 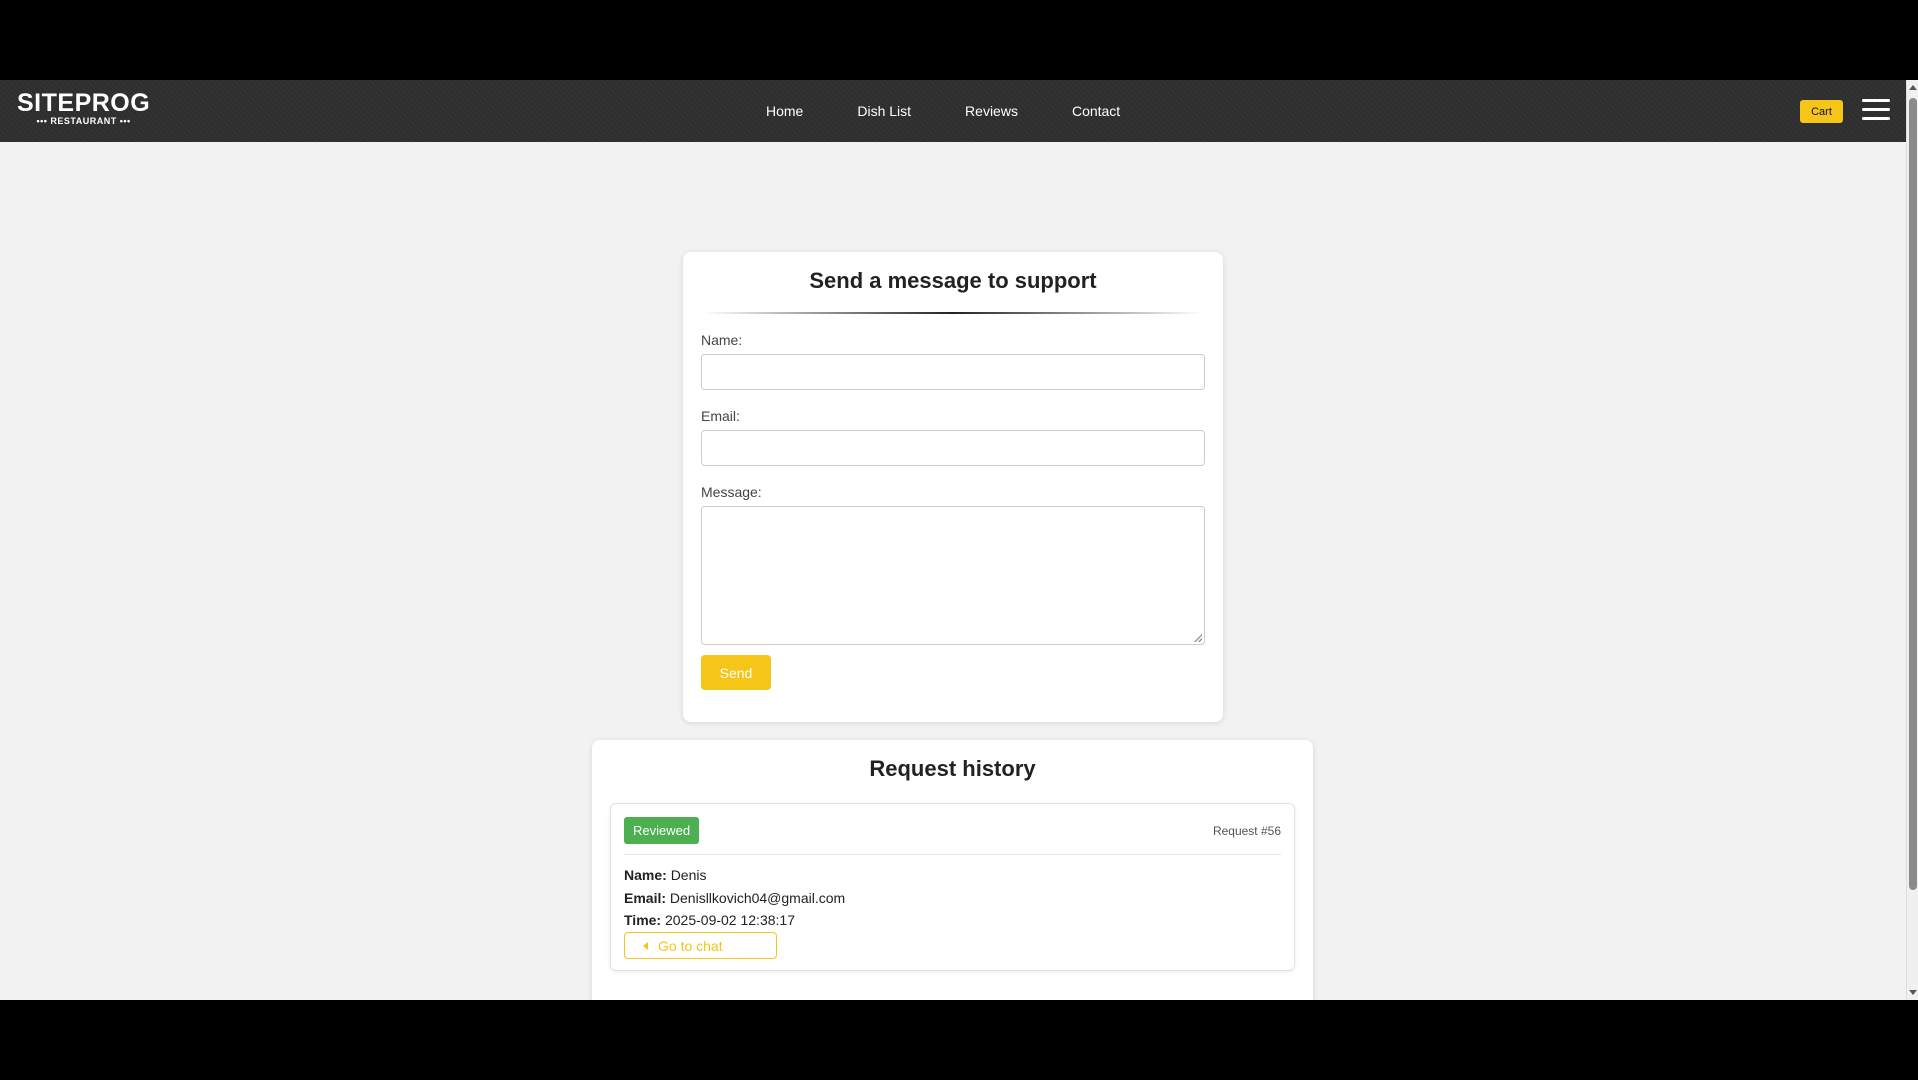 What do you see at coordinates (688, 875) in the screenshot?
I see `request-name-value: Denis` at bounding box center [688, 875].